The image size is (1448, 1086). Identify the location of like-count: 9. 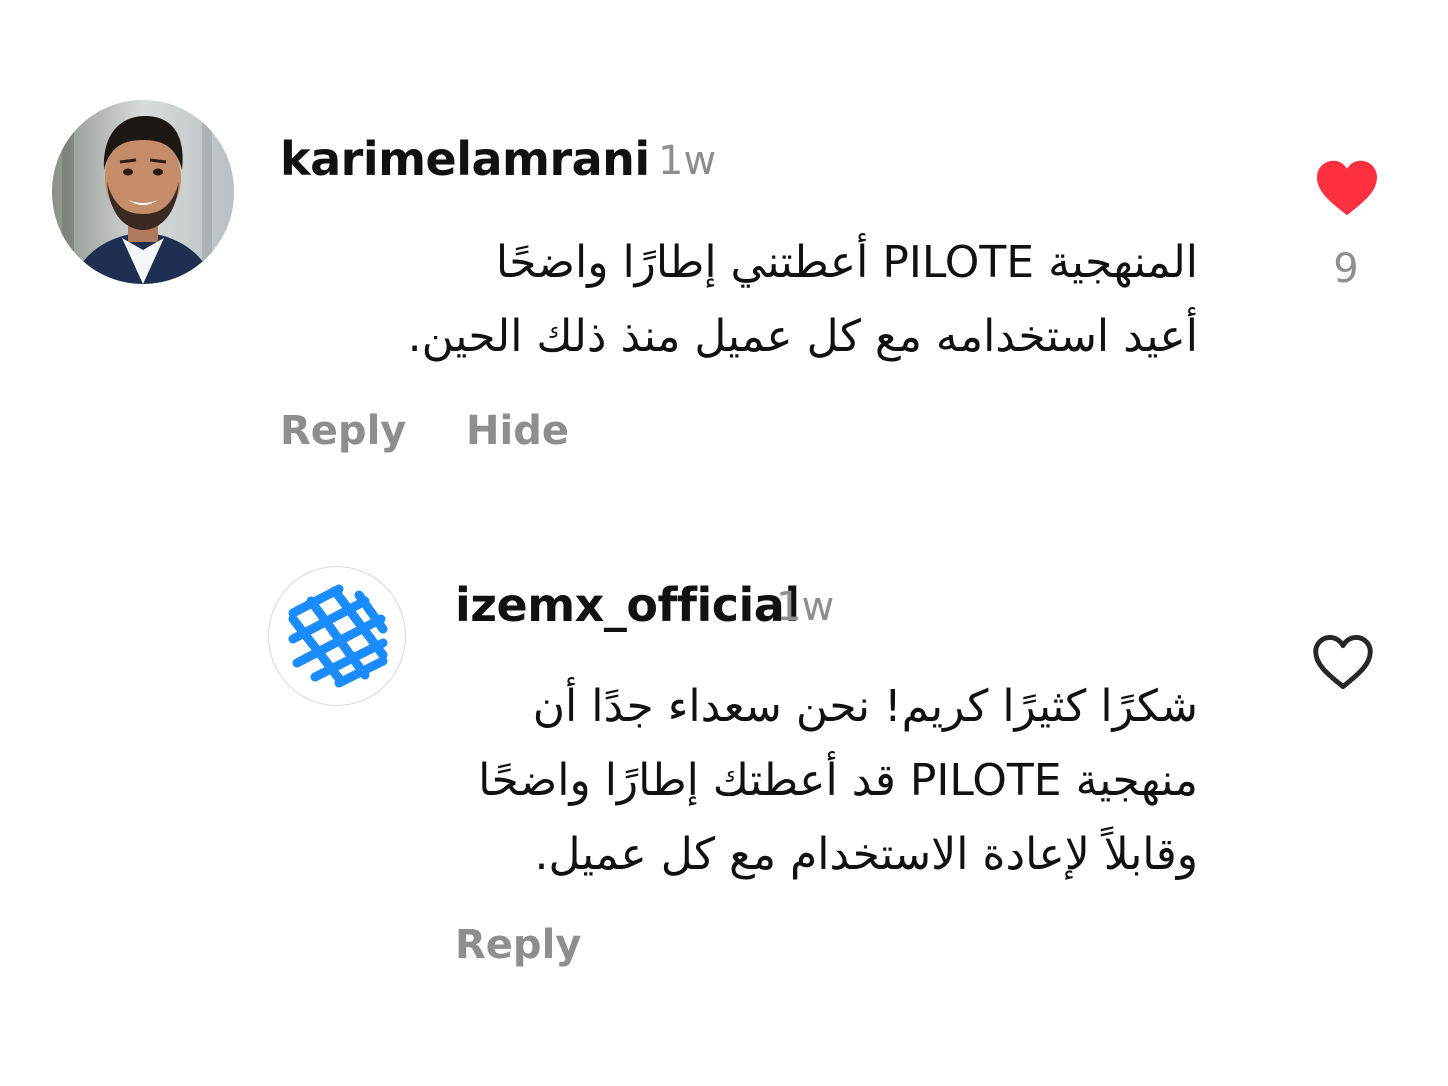
(1346, 269).